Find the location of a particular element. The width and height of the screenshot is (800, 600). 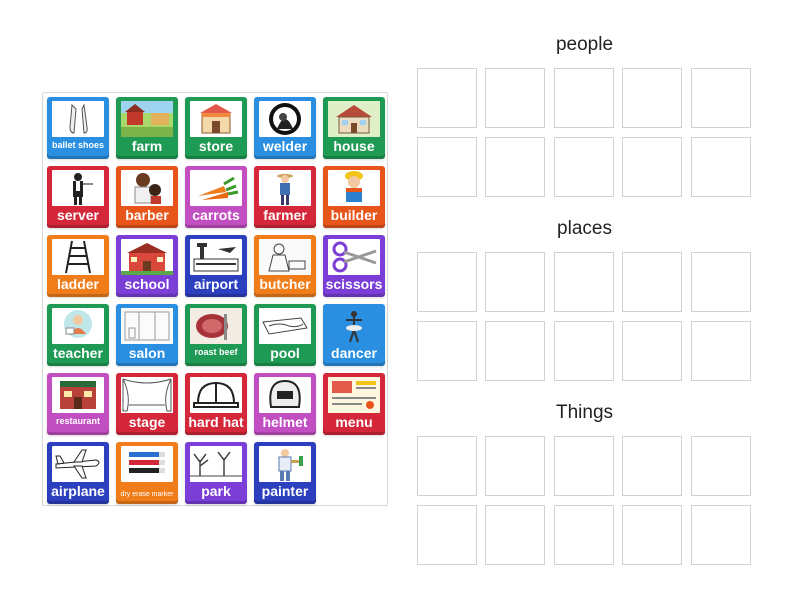

card-server: server is located at coordinates (78, 197).